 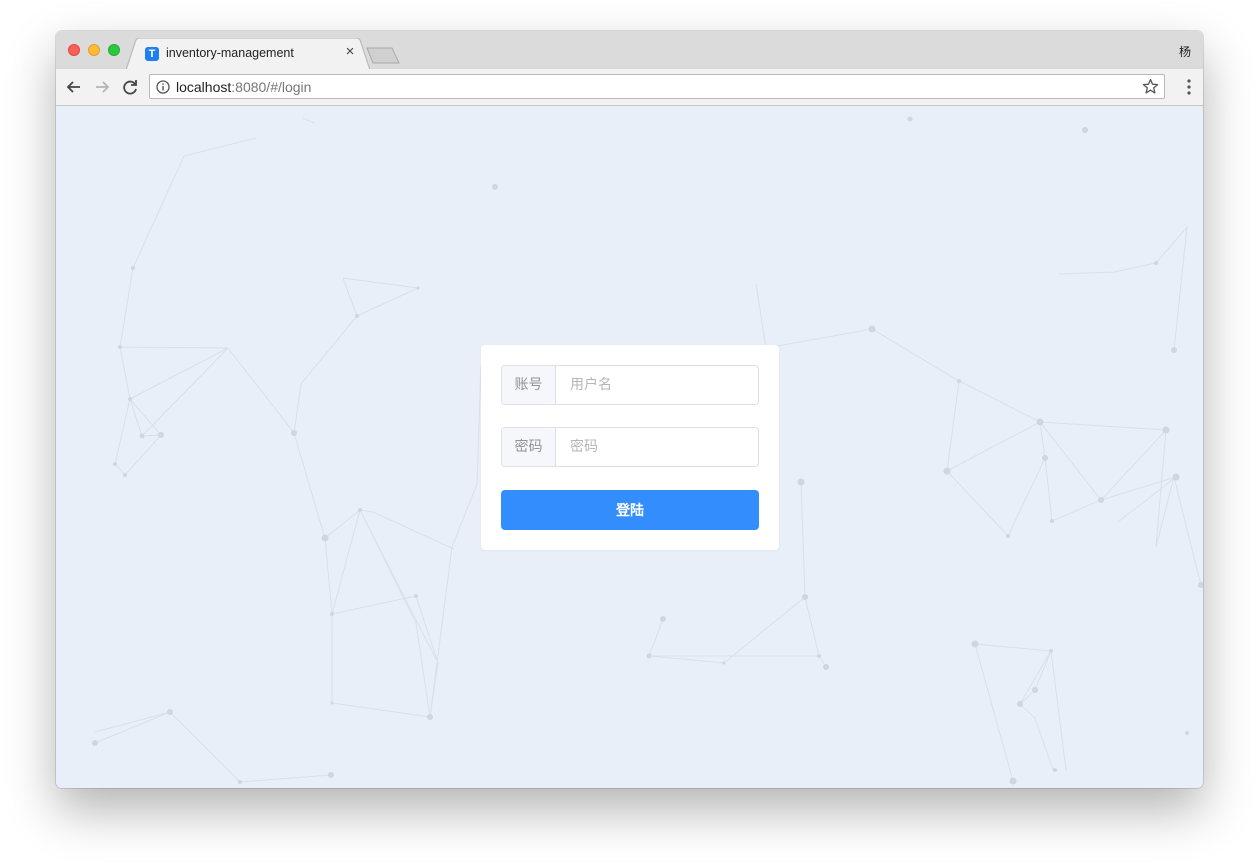 What do you see at coordinates (102, 87) in the screenshot?
I see `forward-icon` at bounding box center [102, 87].